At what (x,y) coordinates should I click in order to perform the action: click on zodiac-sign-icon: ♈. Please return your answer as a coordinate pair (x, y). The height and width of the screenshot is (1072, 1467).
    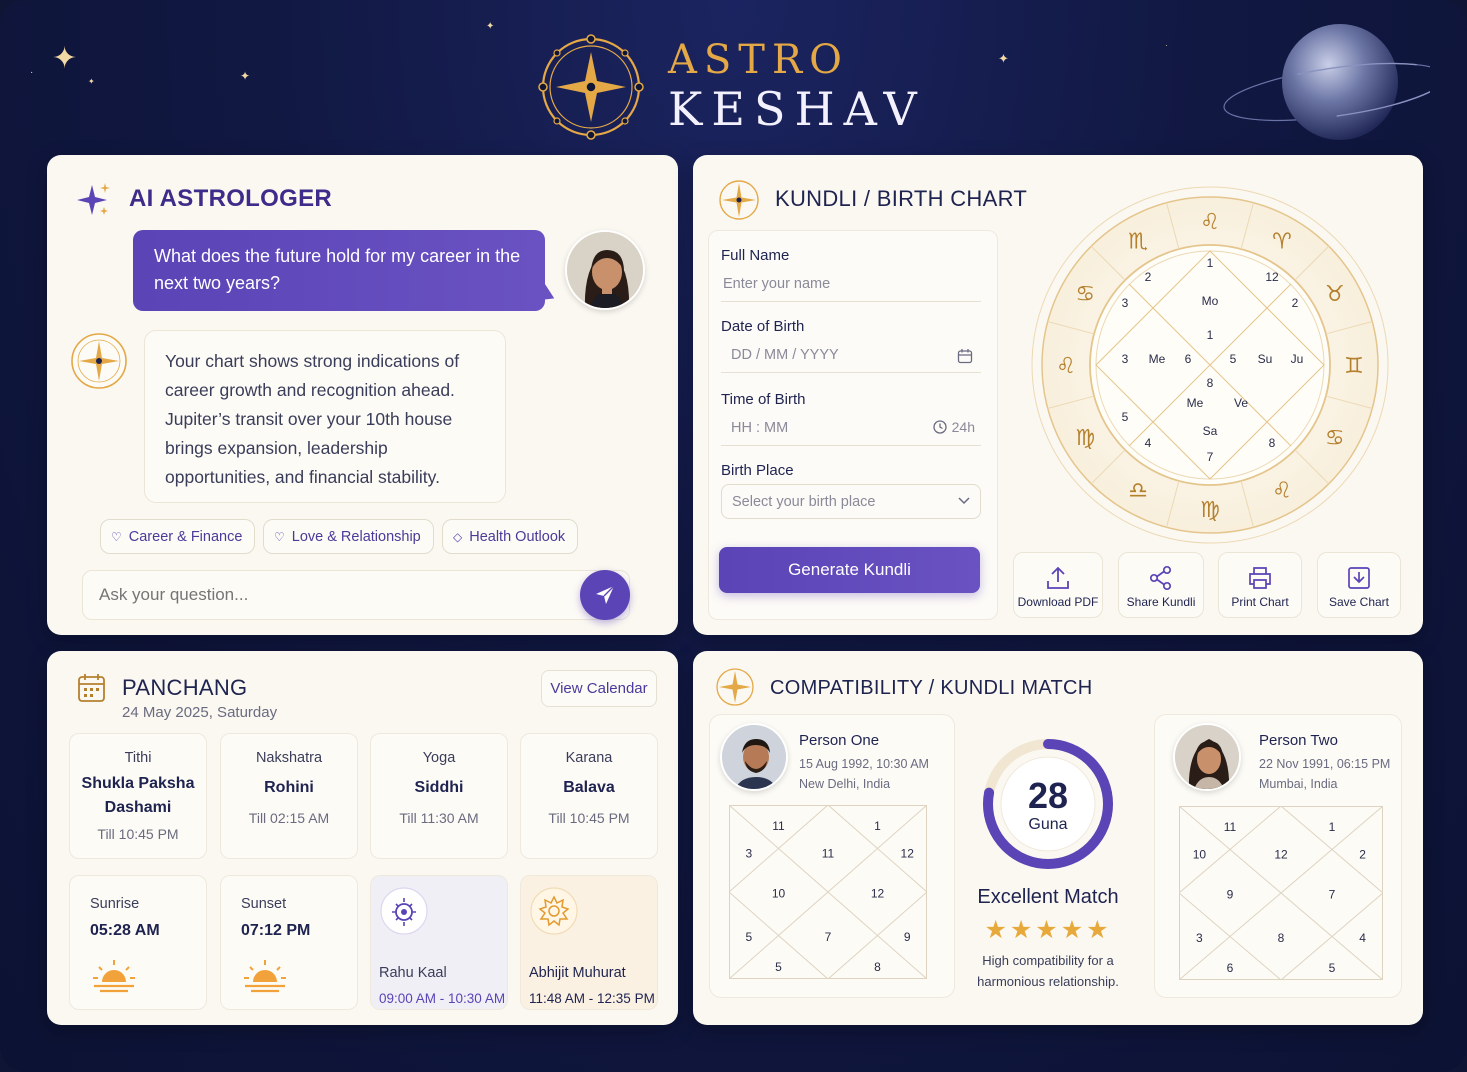
    Looking at the image, I should click on (1282, 241).